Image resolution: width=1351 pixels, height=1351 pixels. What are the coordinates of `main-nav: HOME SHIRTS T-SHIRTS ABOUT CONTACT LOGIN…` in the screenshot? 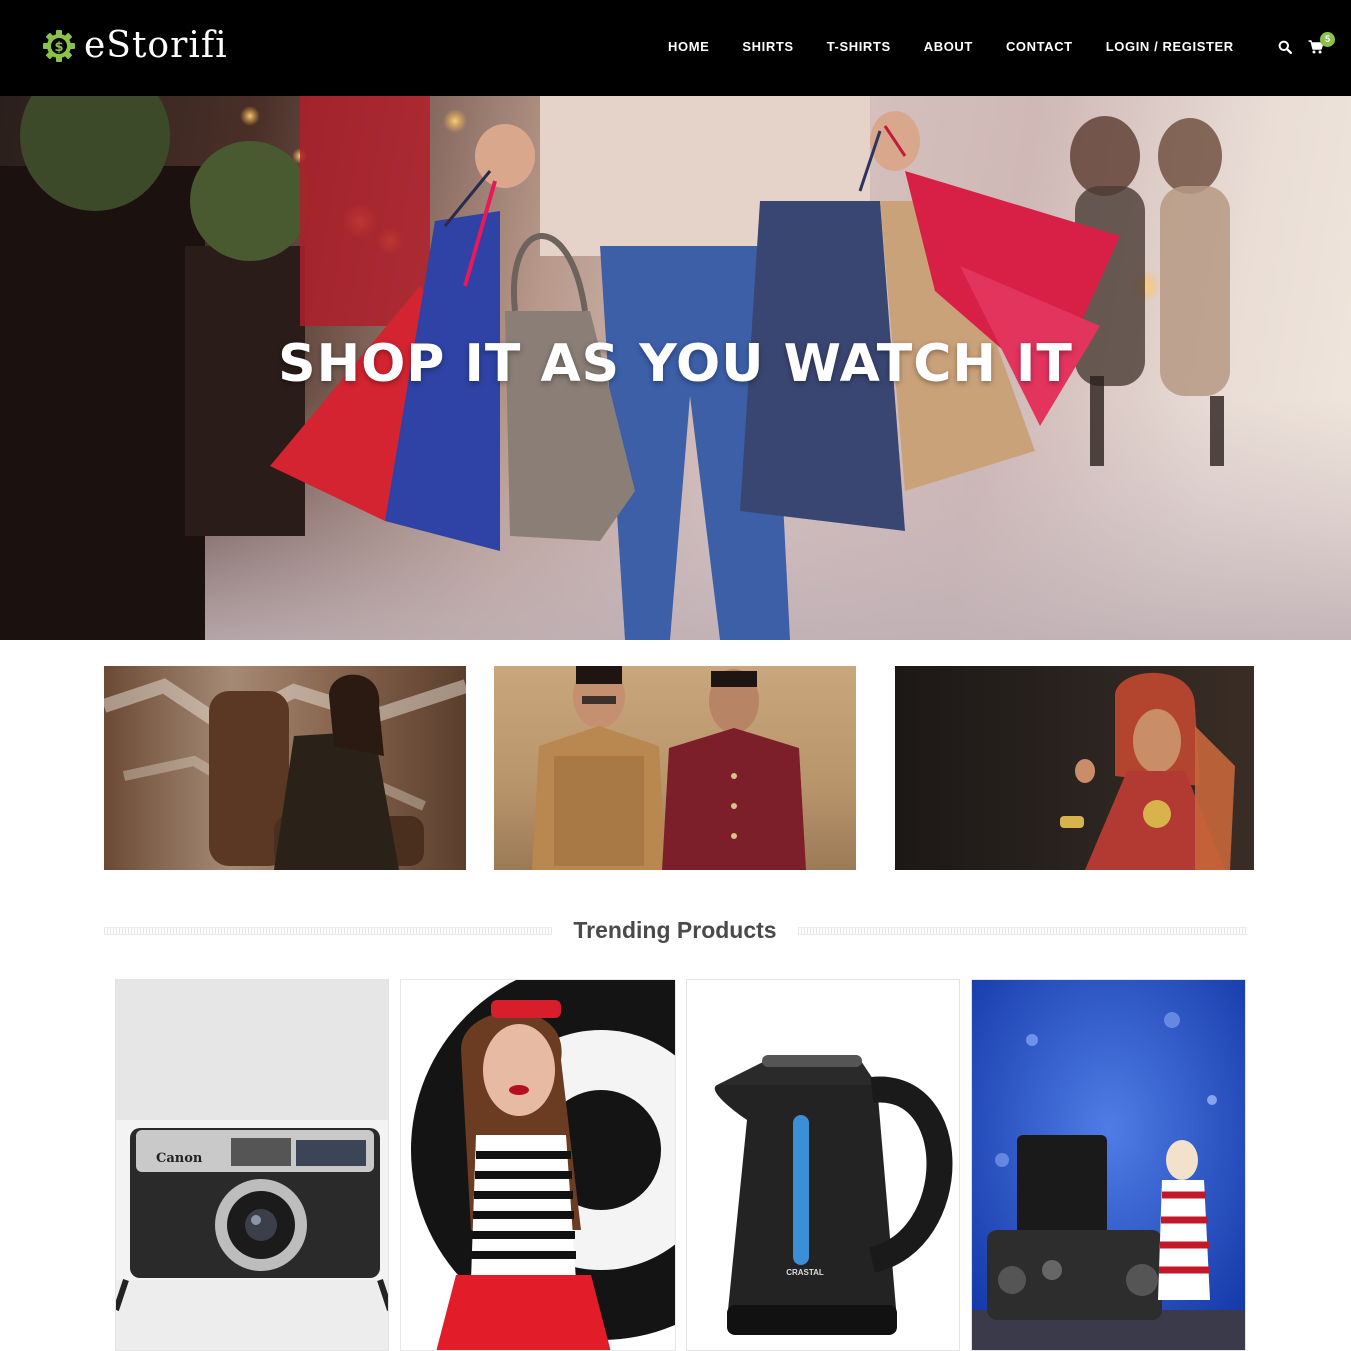 It's located at (951, 47).